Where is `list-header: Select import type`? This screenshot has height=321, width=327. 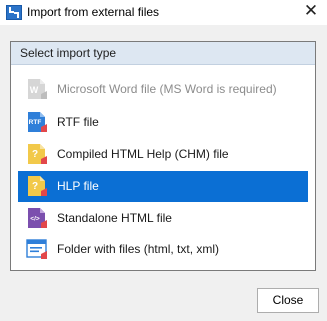
list-header: Select import type is located at coordinates (163, 53).